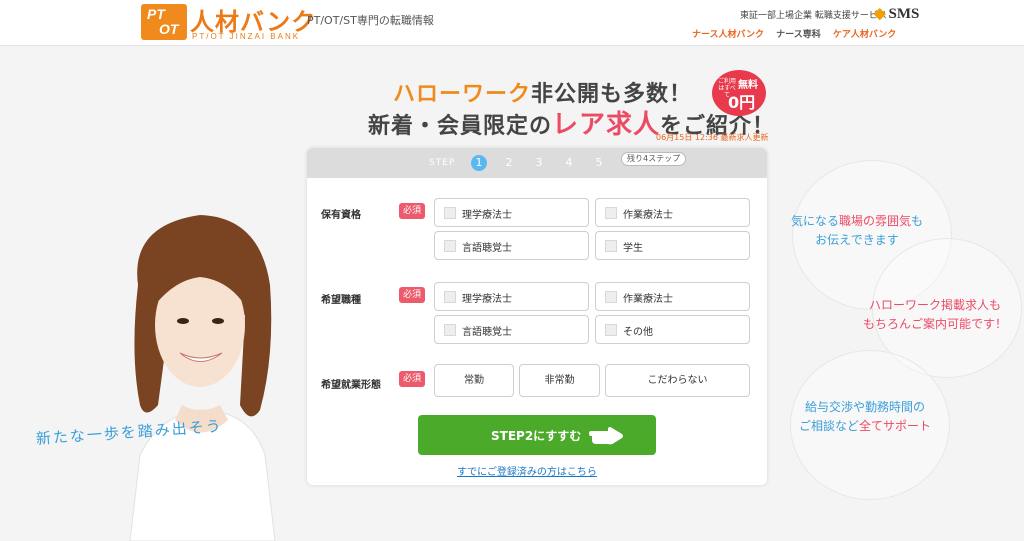 Image resolution: width=1024 pixels, height=541 pixels. Describe the element at coordinates (569, 162) in the screenshot. I see `step-4: 4` at that location.